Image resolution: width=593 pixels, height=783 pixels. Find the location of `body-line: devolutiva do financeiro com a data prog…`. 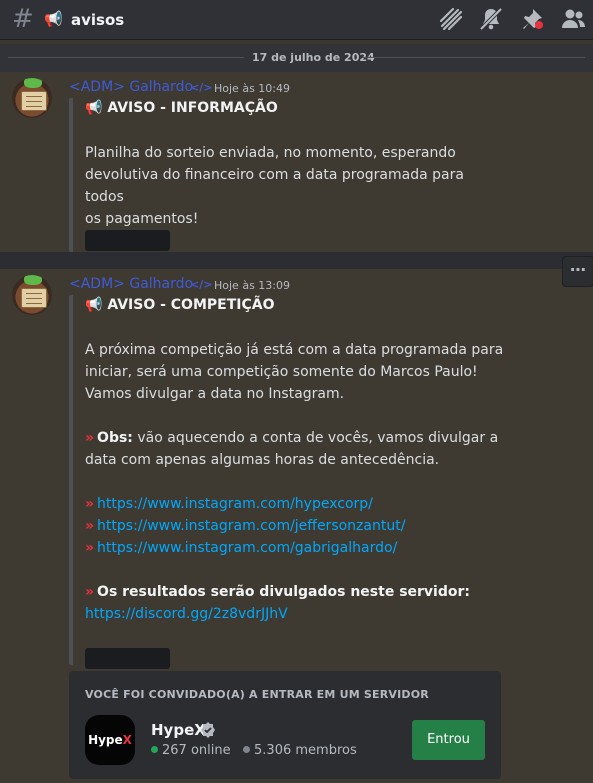

body-line: devolutiva do financeiro com a data prog… is located at coordinates (274, 186).